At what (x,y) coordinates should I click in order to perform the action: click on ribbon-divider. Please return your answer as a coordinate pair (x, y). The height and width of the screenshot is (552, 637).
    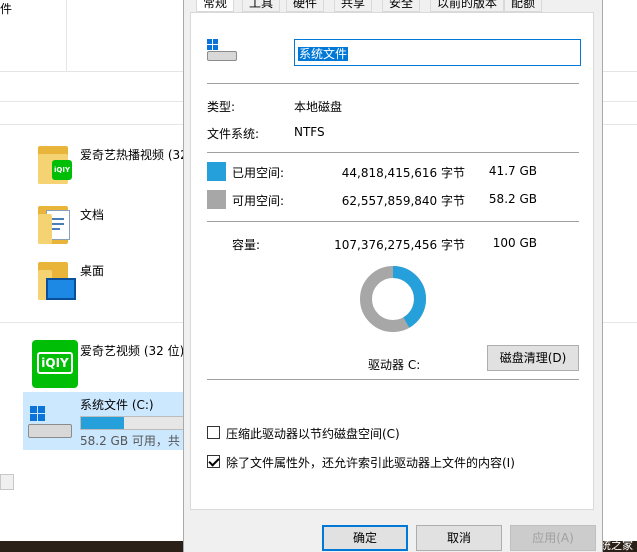
    Looking at the image, I should click on (66, 36).